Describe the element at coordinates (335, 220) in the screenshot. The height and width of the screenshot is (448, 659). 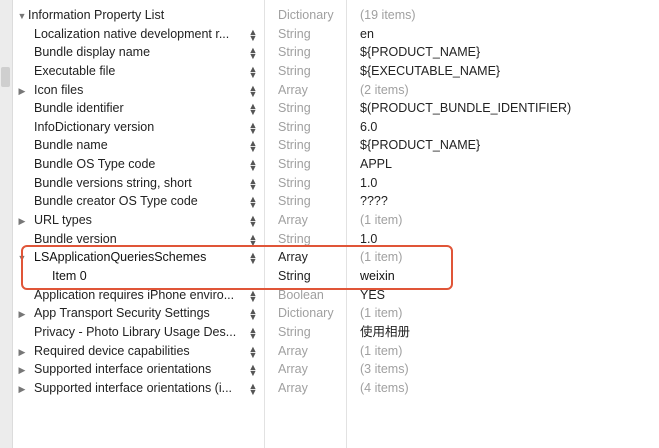
I see `plist-row: ▶ URL types ▲ ▼ Array (1 item)` at that location.